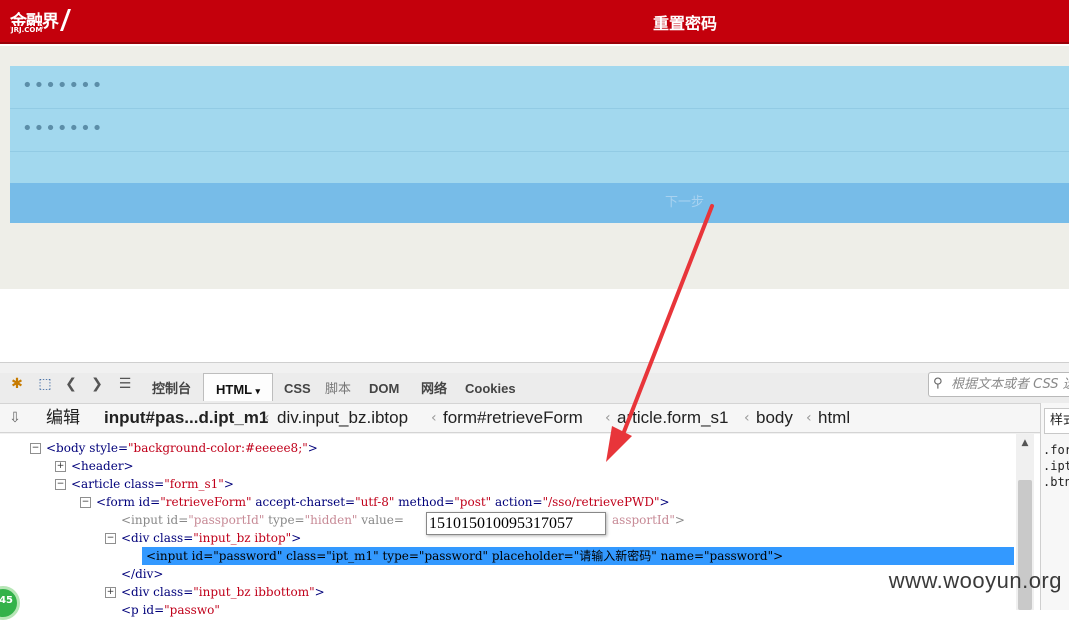 This screenshot has width=1069, height=620. I want to click on tab-html-dropdown-icon: ▾, so click(258, 391).